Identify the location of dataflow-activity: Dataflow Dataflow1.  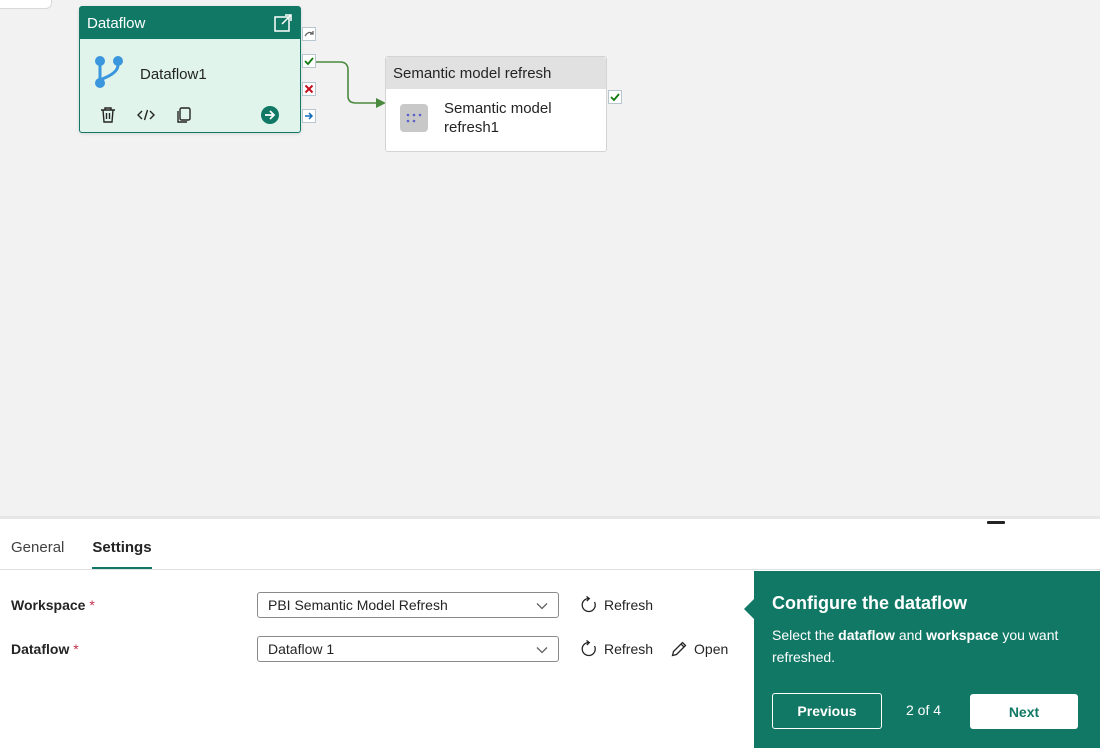
(190, 69).